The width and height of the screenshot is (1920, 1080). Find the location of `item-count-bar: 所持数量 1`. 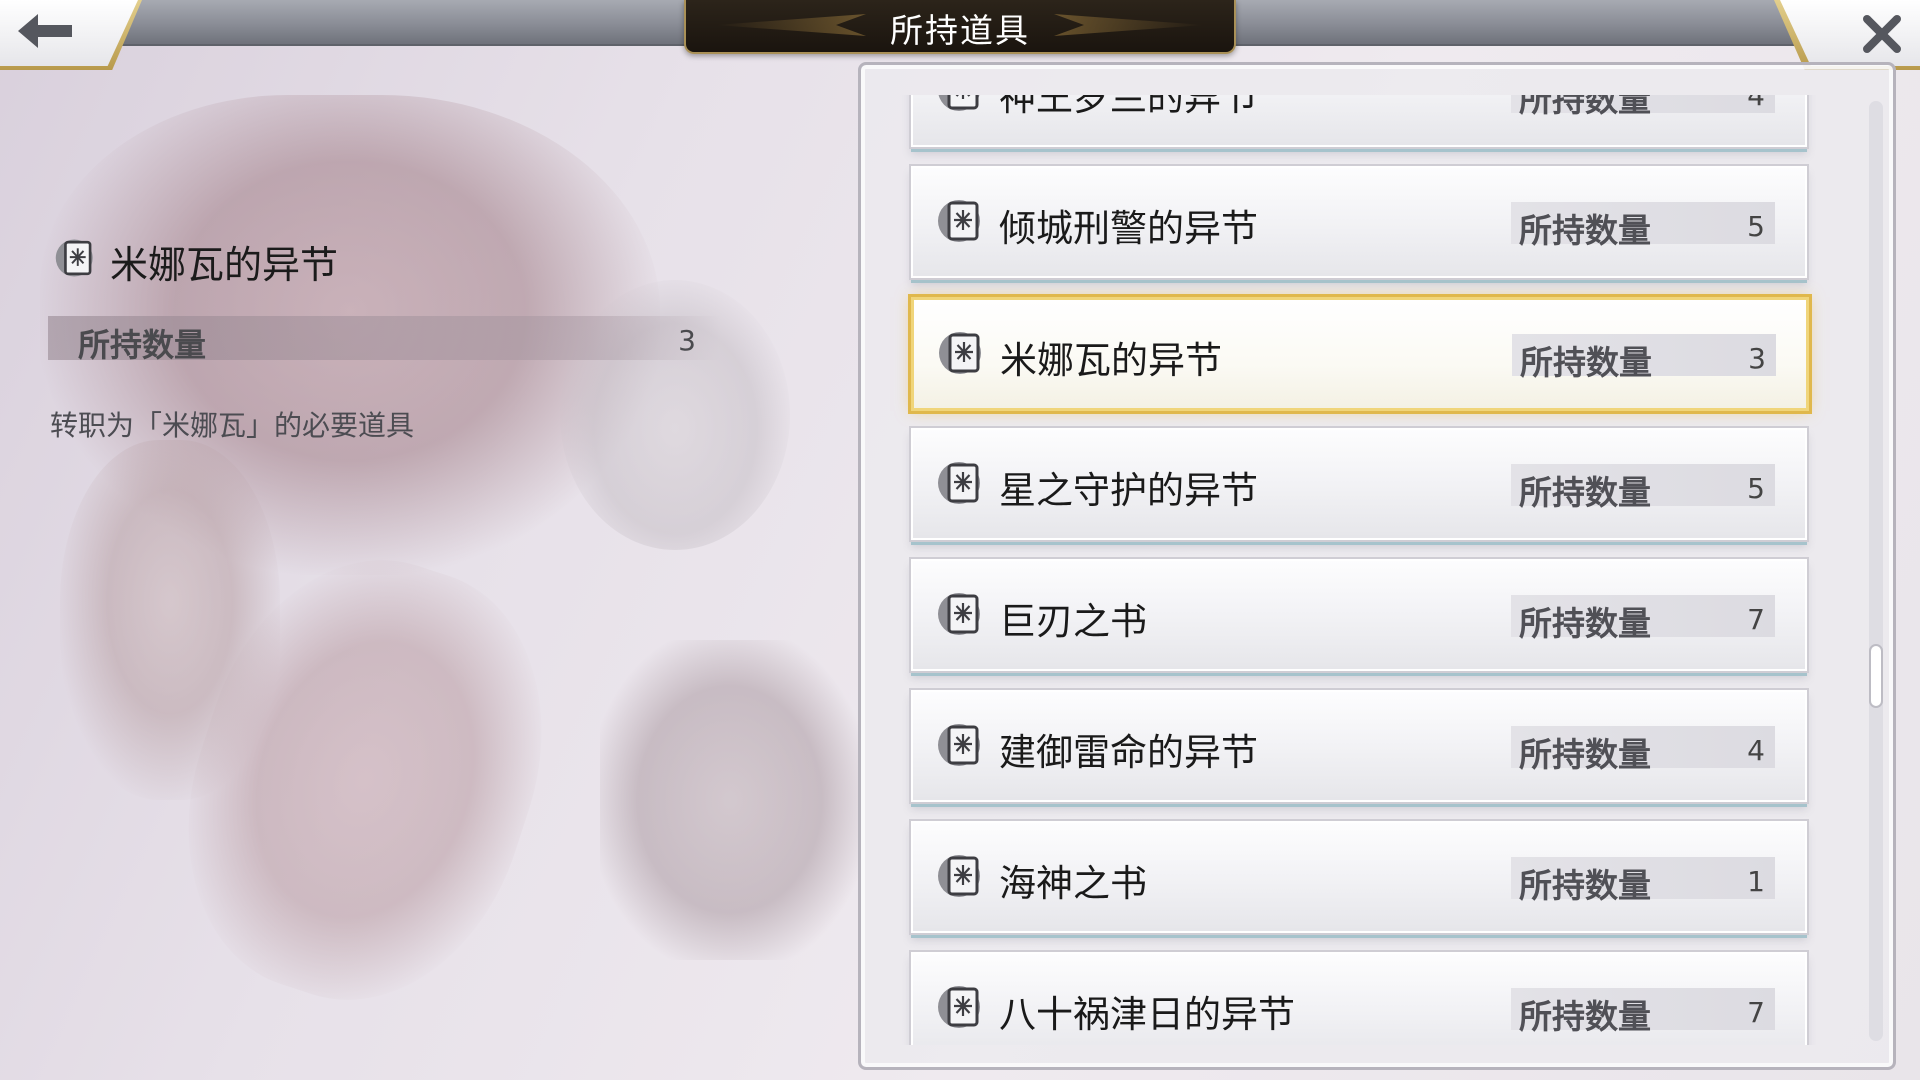

item-count-bar: 所持数量 1 is located at coordinates (1643, 881).